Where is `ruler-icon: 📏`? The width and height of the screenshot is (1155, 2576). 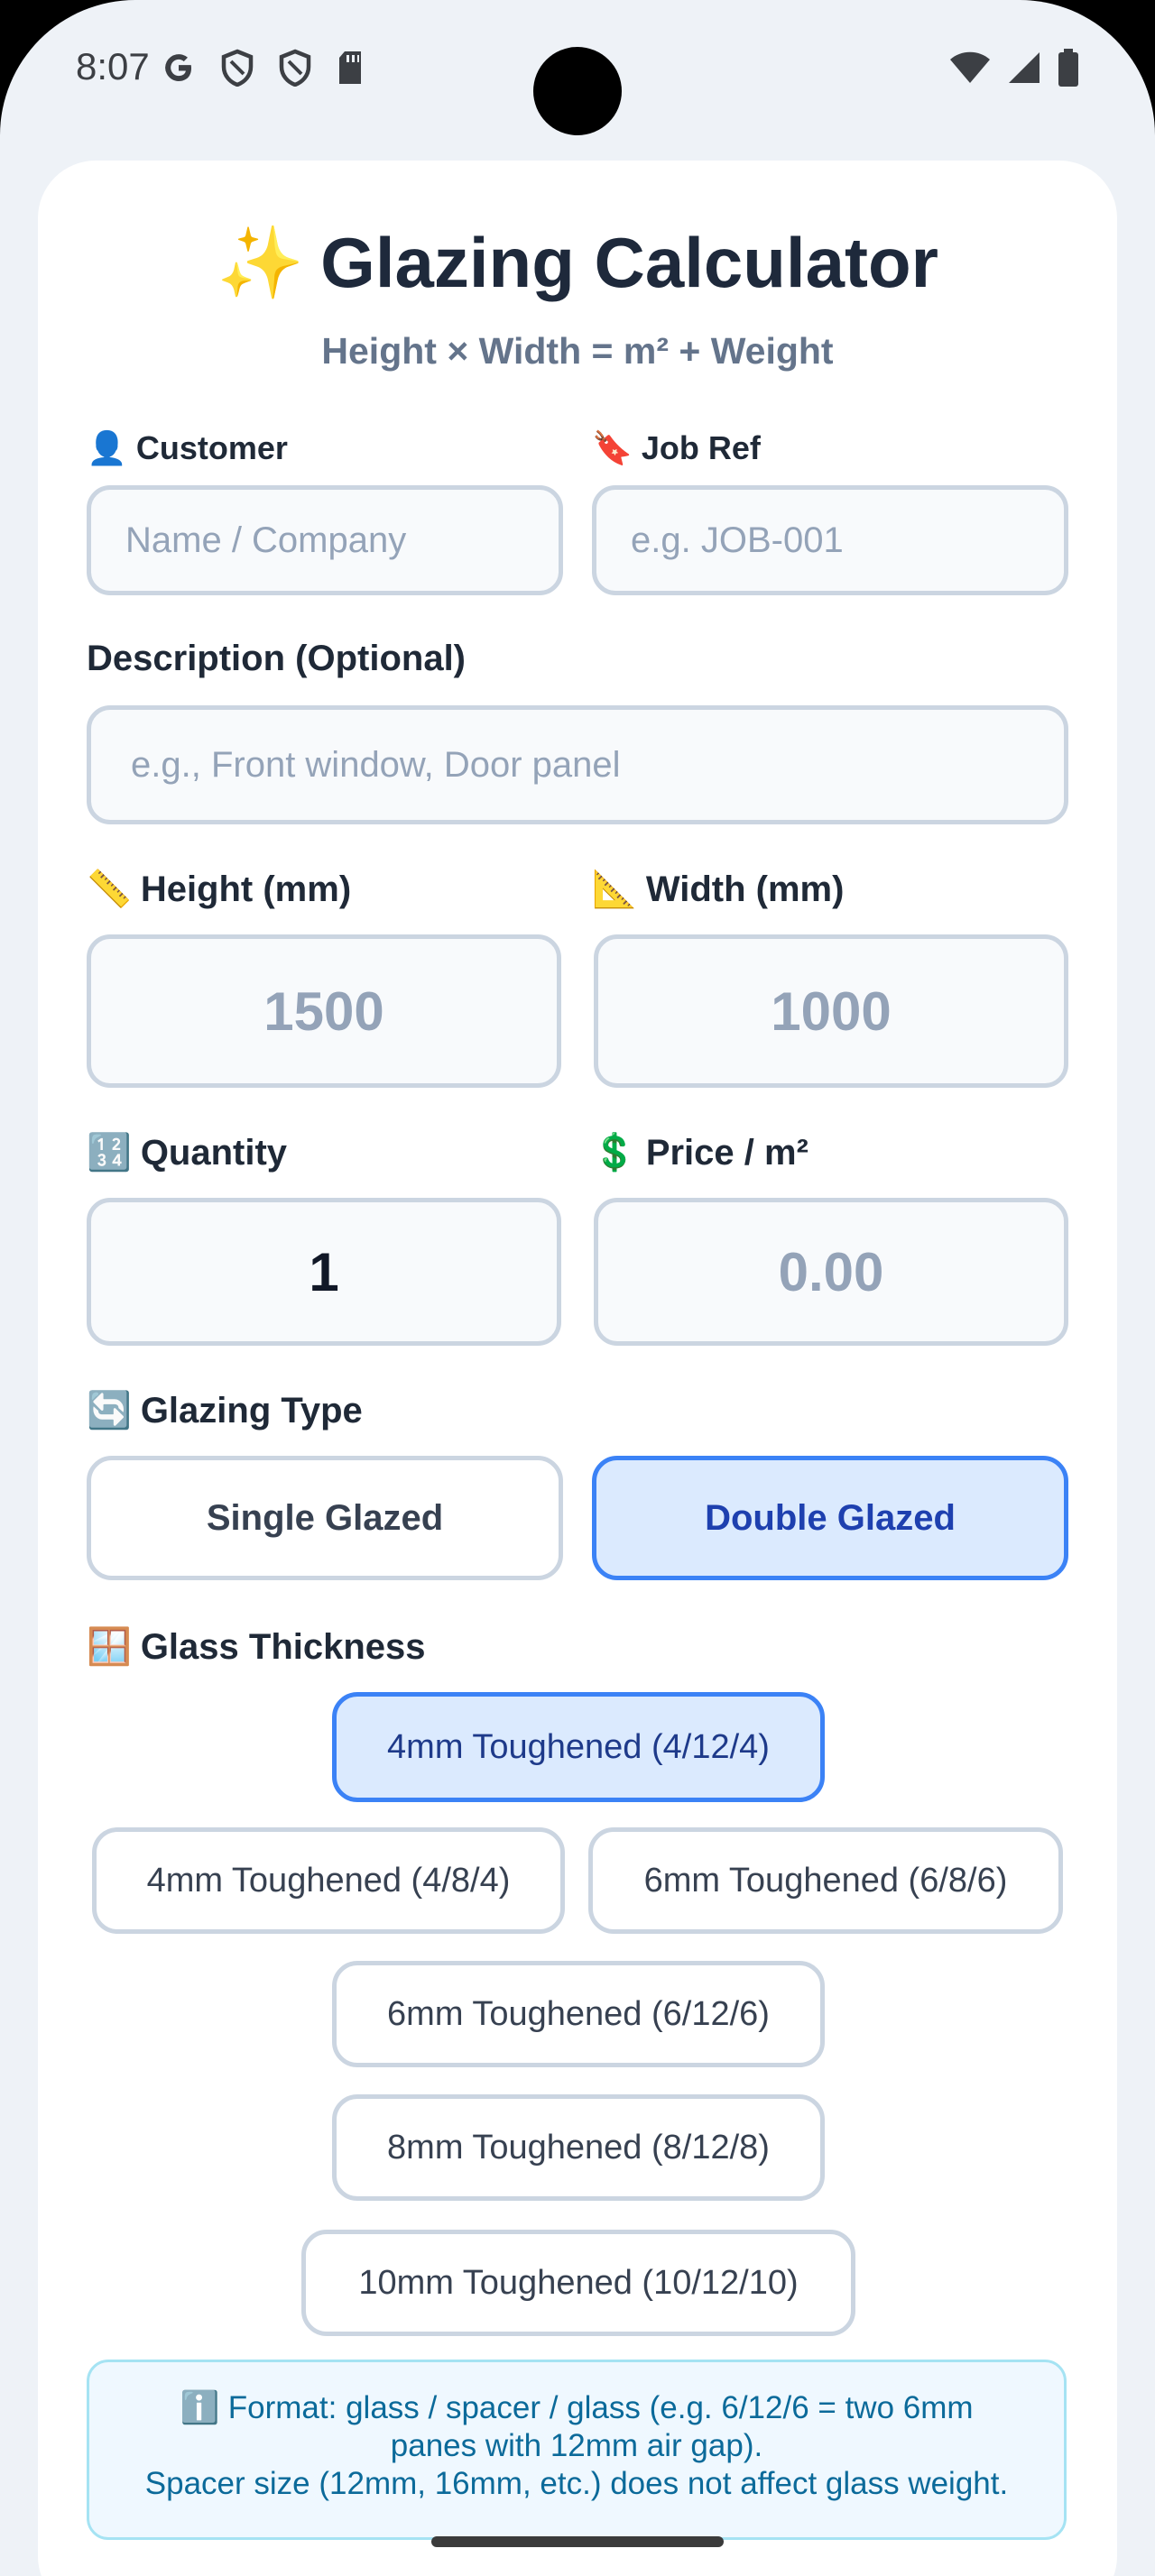 ruler-icon: 📏 is located at coordinates (109, 889).